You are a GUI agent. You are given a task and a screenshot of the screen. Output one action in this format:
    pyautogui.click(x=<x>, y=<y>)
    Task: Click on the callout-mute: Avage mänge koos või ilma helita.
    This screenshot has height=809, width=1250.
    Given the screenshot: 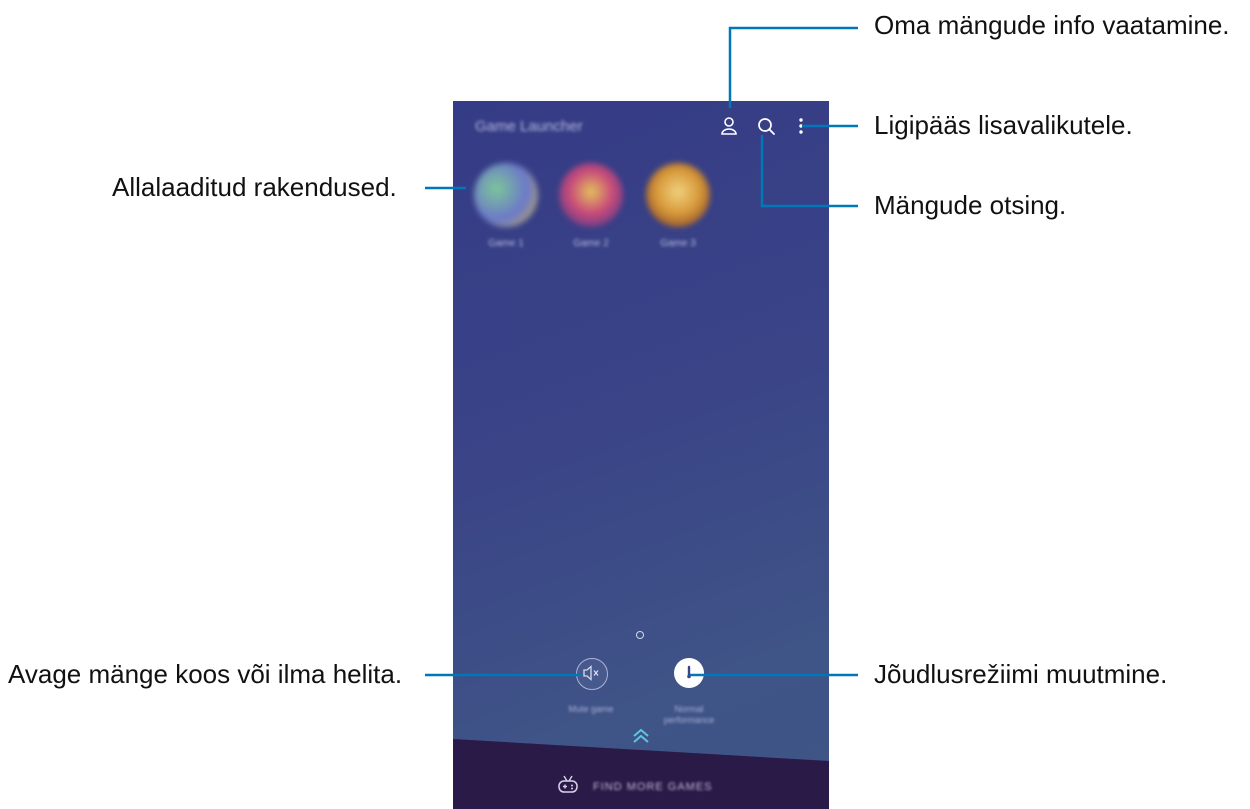 What is the action you would take?
    pyautogui.click(x=205, y=674)
    